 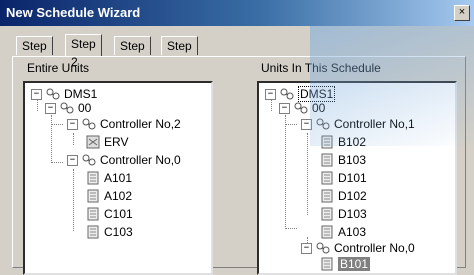 I want to click on tree-label: A102, so click(x=118, y=196).